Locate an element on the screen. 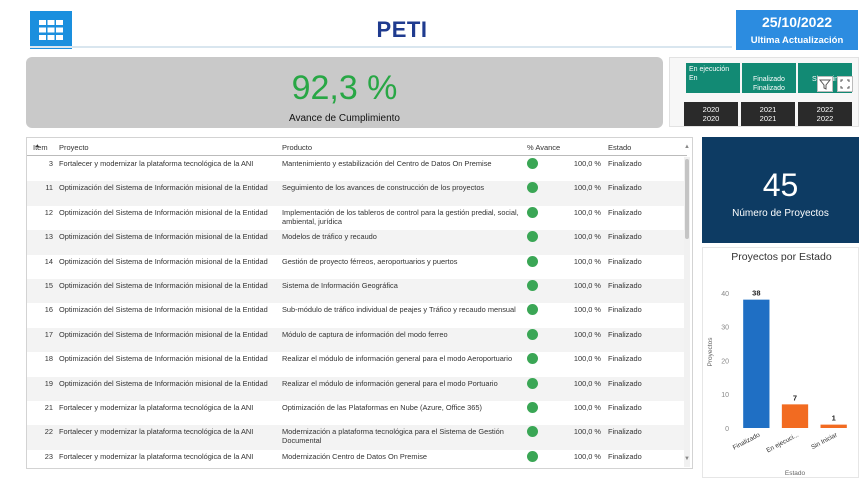 The image size is (859, 485). row-item: 17 is located at coordinates (48, 334).